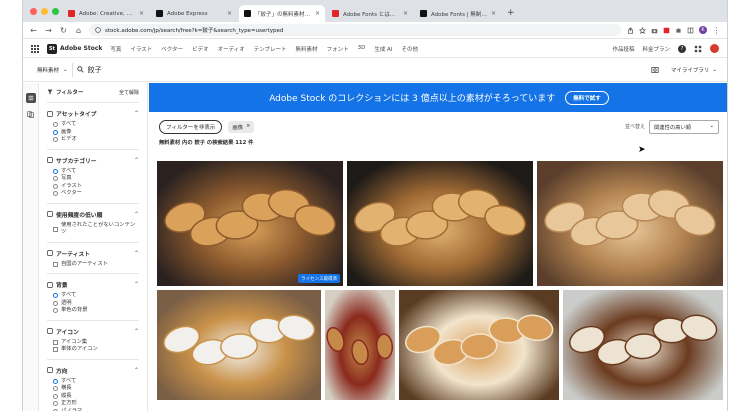 The height and width of the screenshot is (411, 750). What do you see at coordinates (106, 13) in the screenshot?
I see `browser-tab: Adobe: Creative, marketing and ×` at bounding box center [106, 13].